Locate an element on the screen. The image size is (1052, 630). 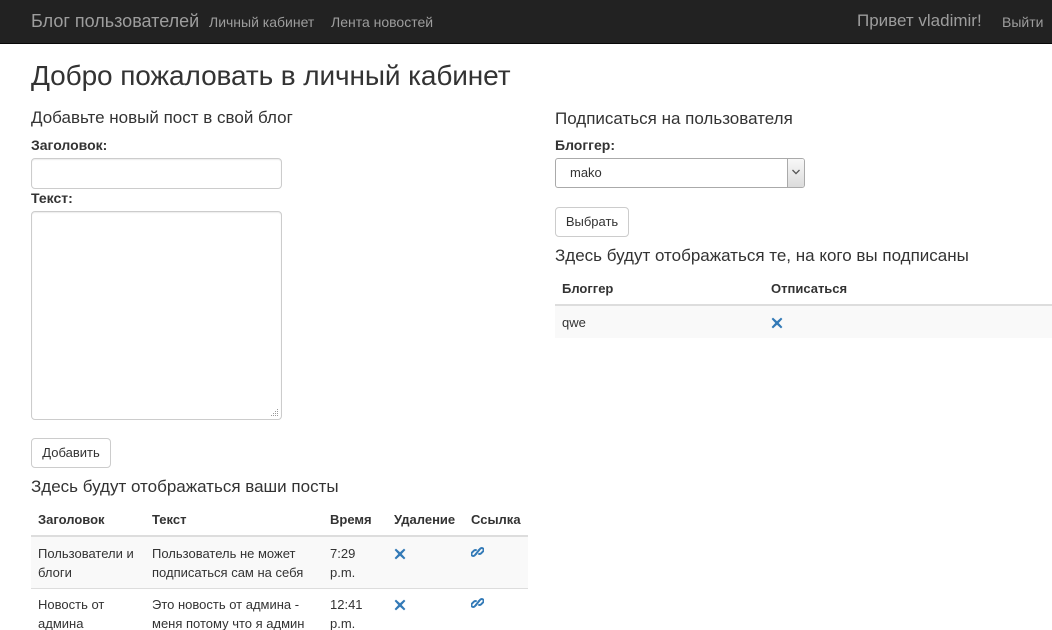
post-text-cell: Пользователь не может is located at coordinates (224, 553).